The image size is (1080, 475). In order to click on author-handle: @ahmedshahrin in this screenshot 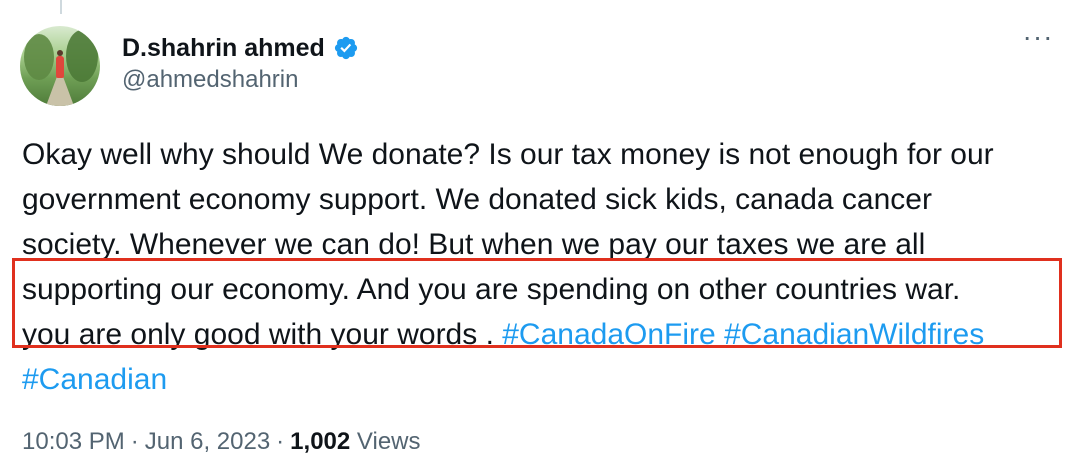, I will do `click(210, 80)`.